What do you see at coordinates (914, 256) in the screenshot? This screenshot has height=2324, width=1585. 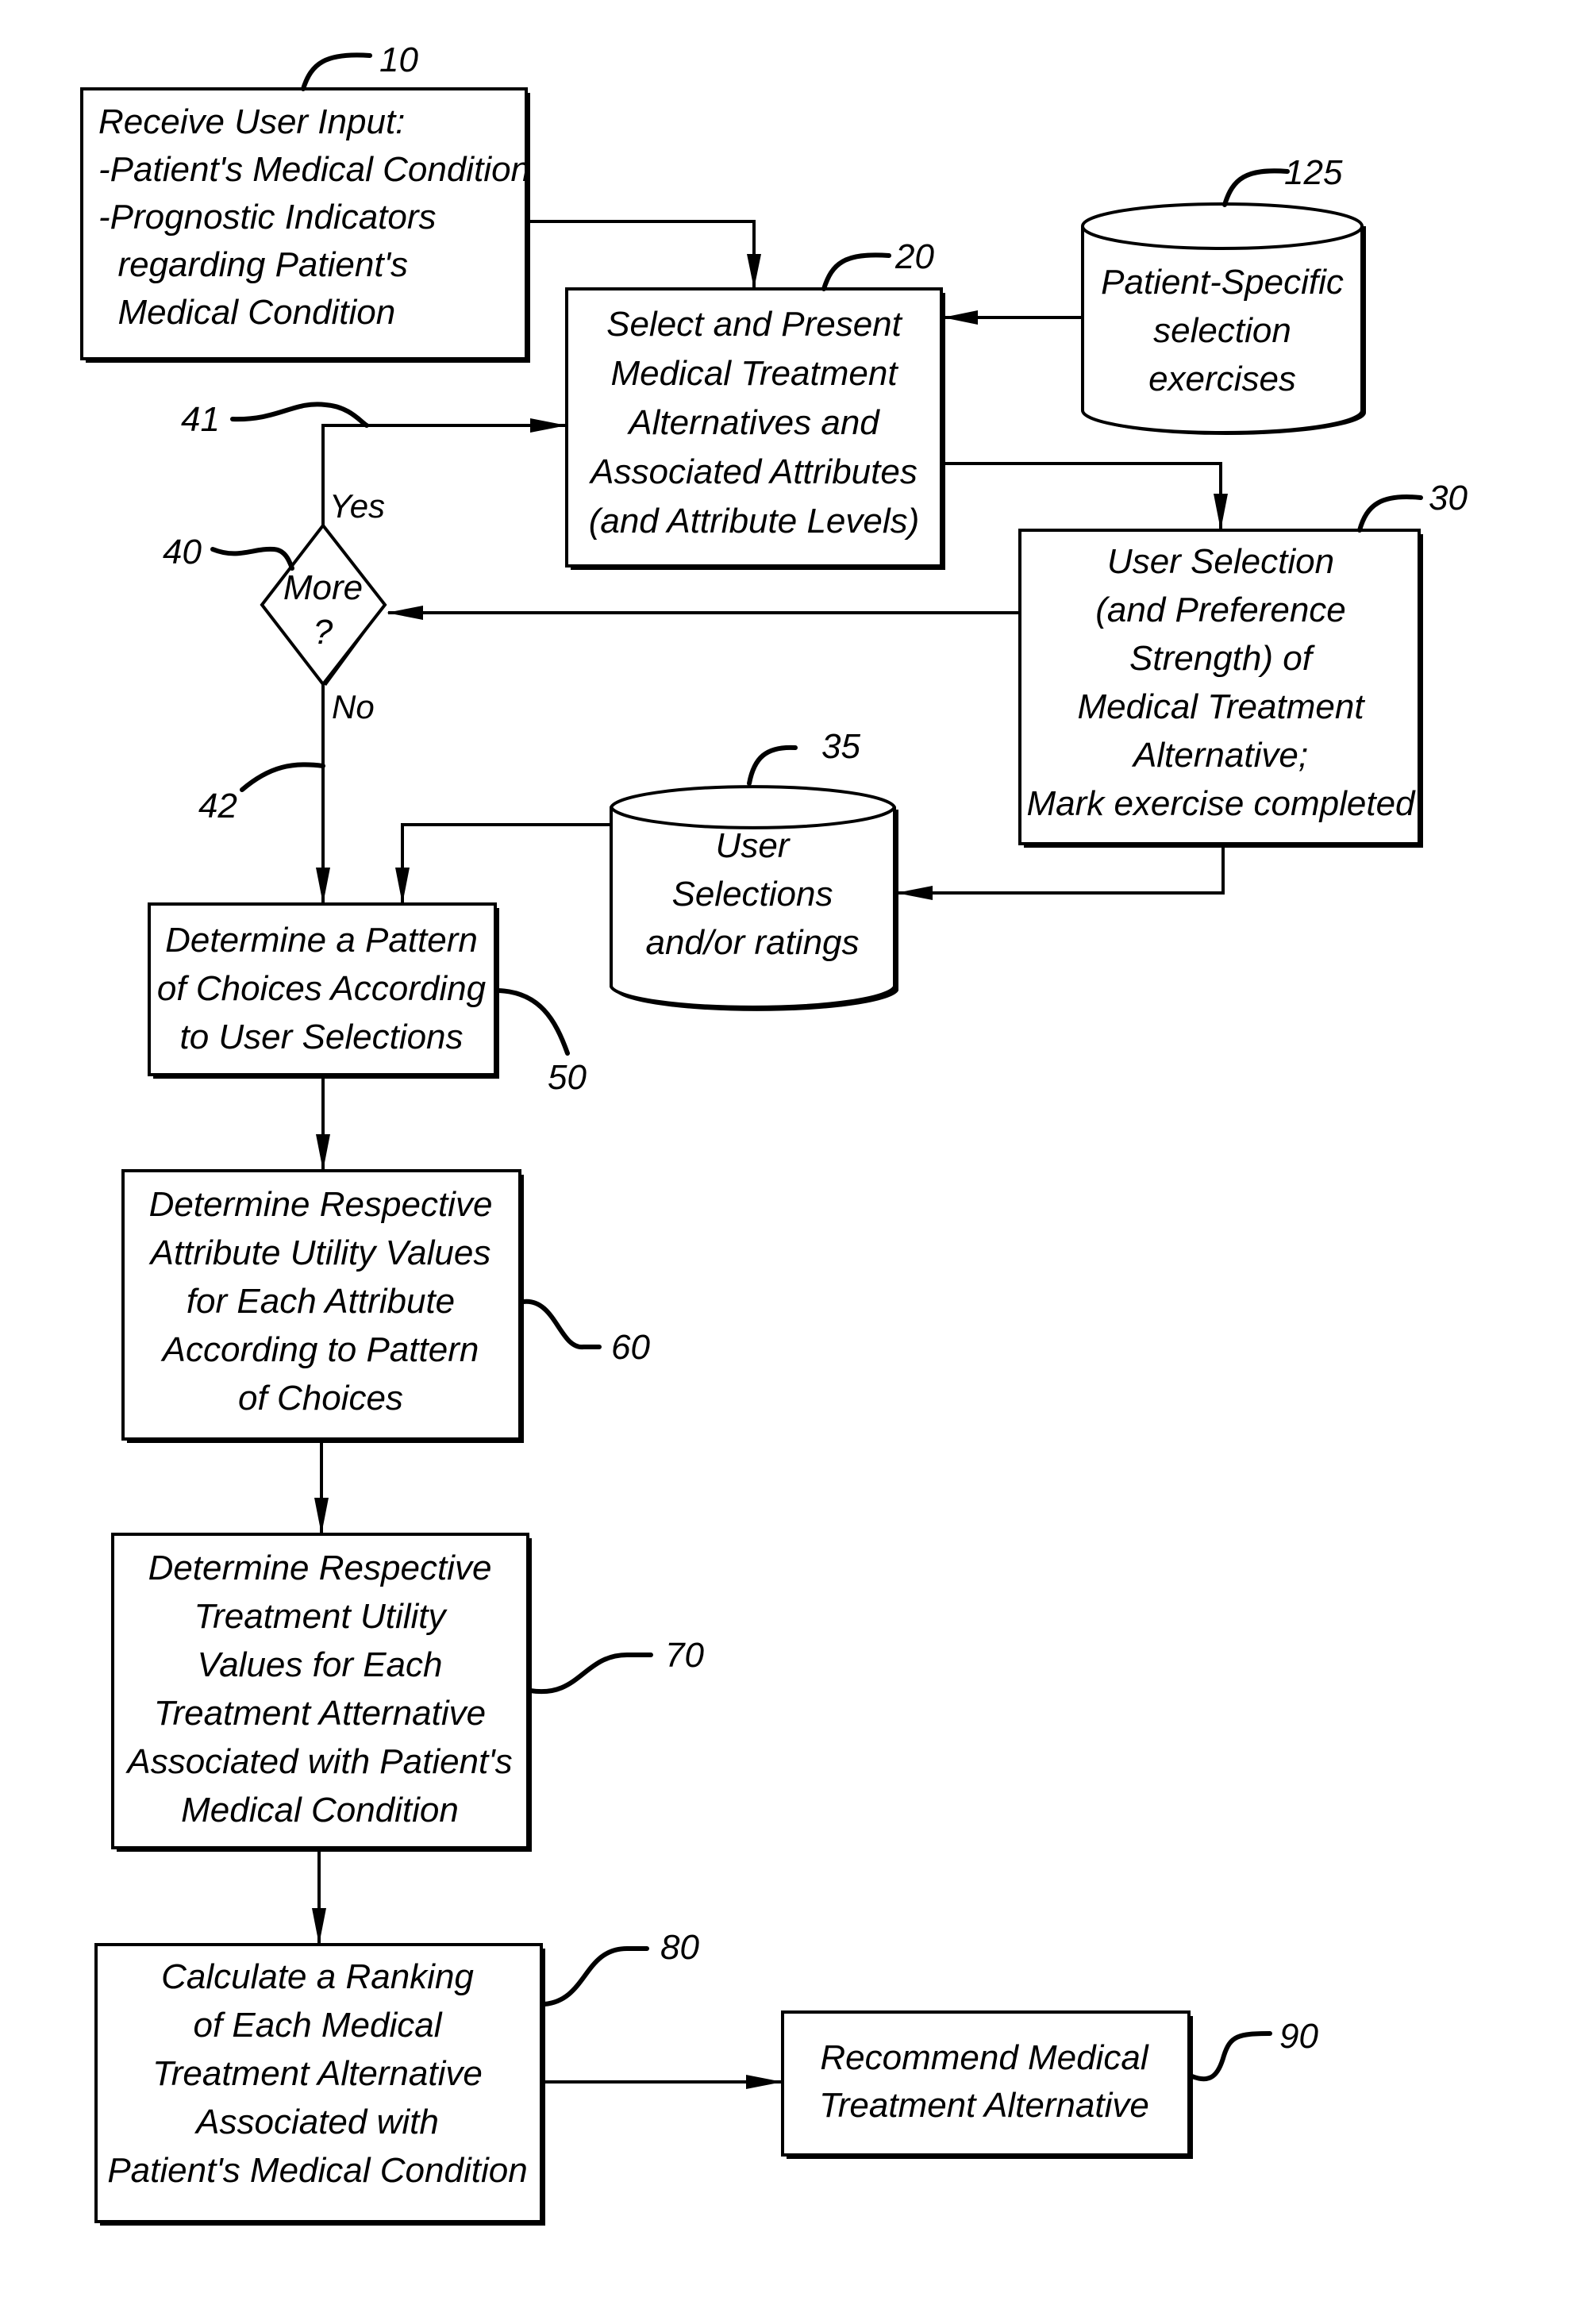 I see `ref-label-20: 20` at bounding box center [914, 256].